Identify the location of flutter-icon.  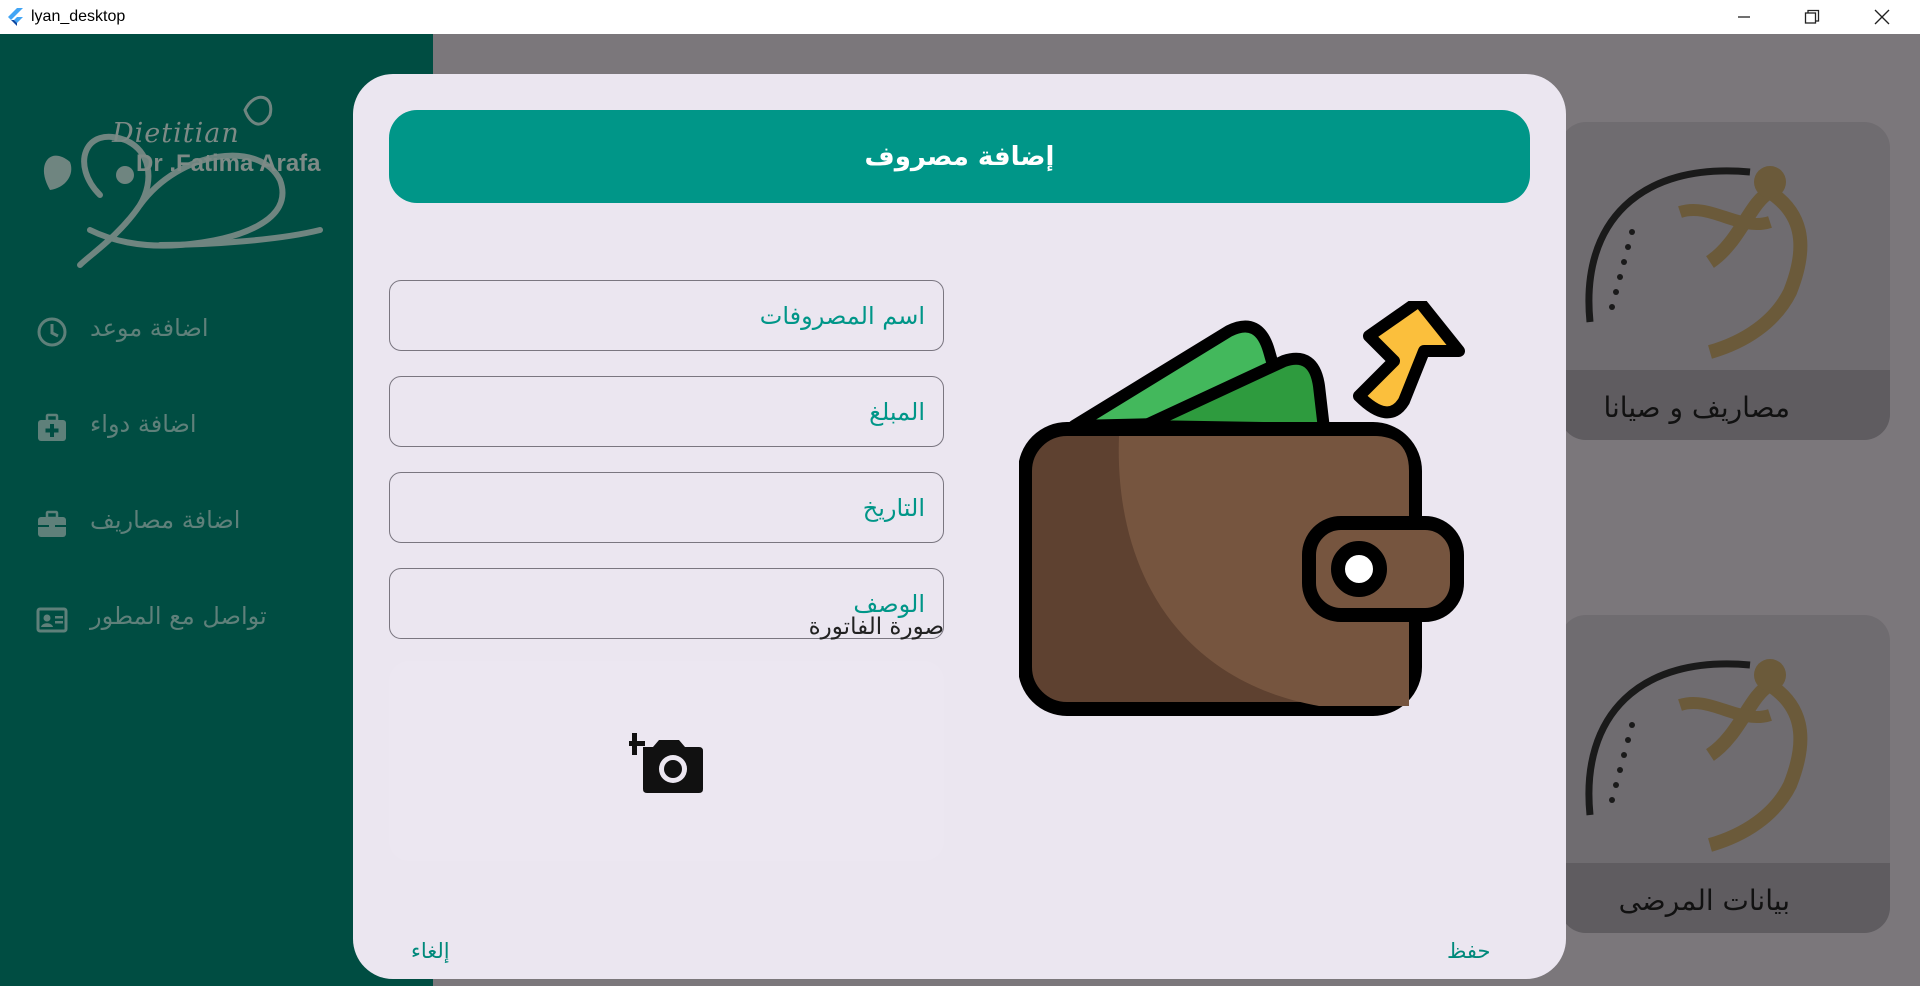
(15, 17).